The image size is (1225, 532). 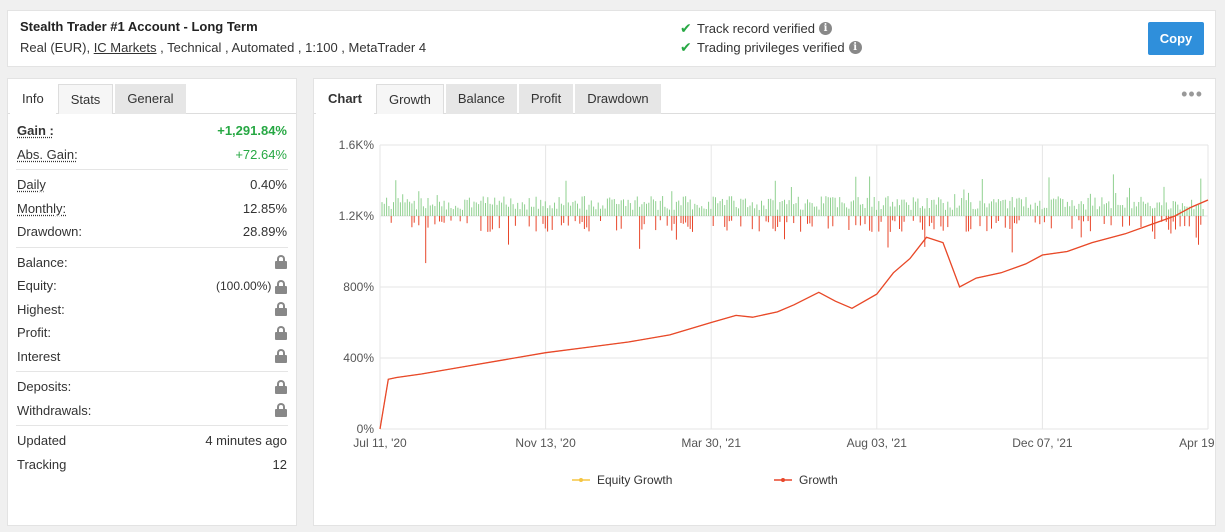 I want to click on copy-button: Copy, so click(x=1176, y=38).